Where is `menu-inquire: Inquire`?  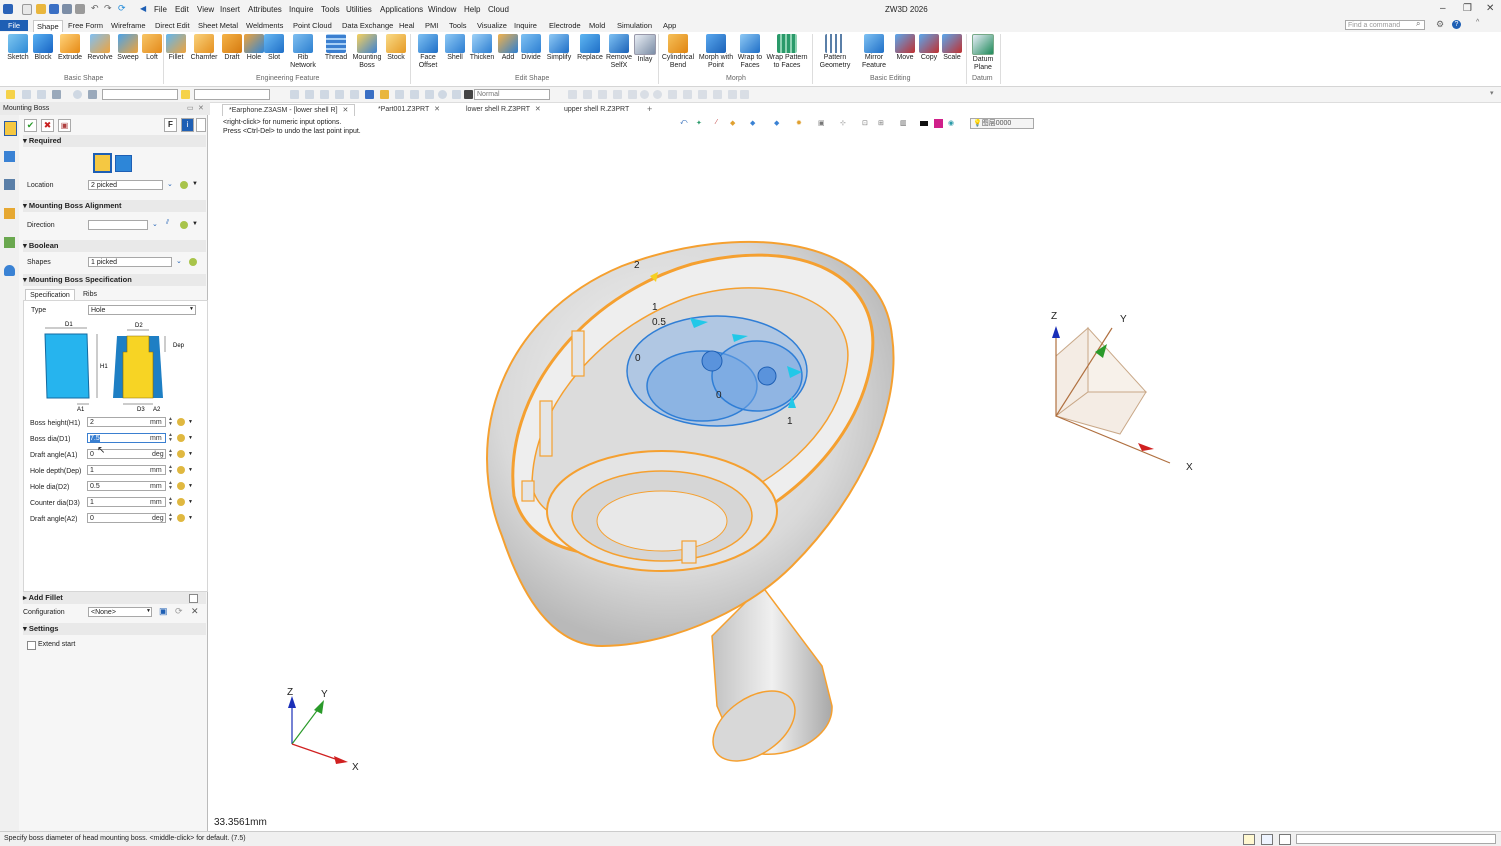
menu-inquire: Inquire is located at coordinates (301, 9).